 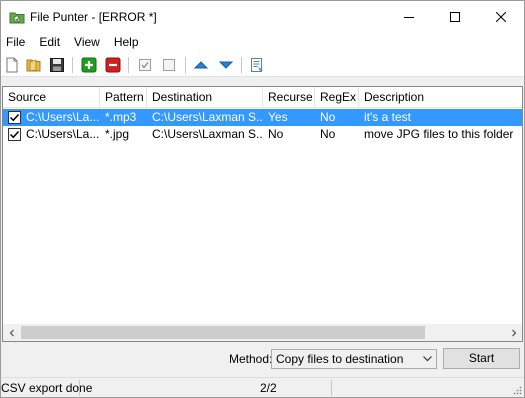 I want to click on move-down-icon, so click(x=226, y=65).